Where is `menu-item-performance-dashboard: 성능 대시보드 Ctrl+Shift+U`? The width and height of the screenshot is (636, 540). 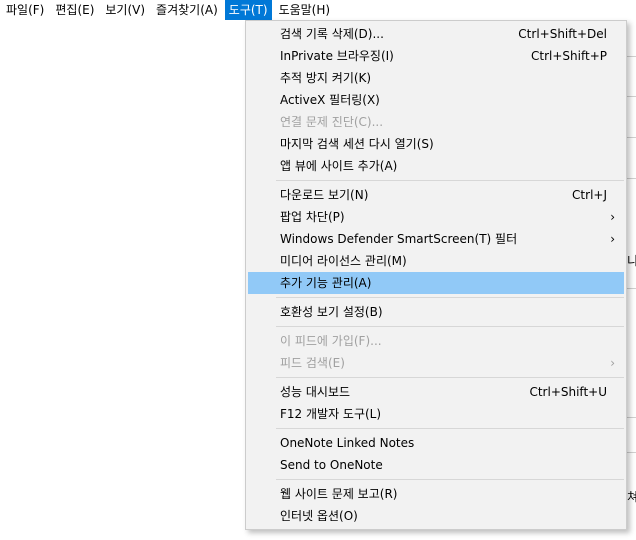
menu-item-performance-dashboard: 성능 대시보드 Ctrl+Shift+U is located at coordinates (436, 392).